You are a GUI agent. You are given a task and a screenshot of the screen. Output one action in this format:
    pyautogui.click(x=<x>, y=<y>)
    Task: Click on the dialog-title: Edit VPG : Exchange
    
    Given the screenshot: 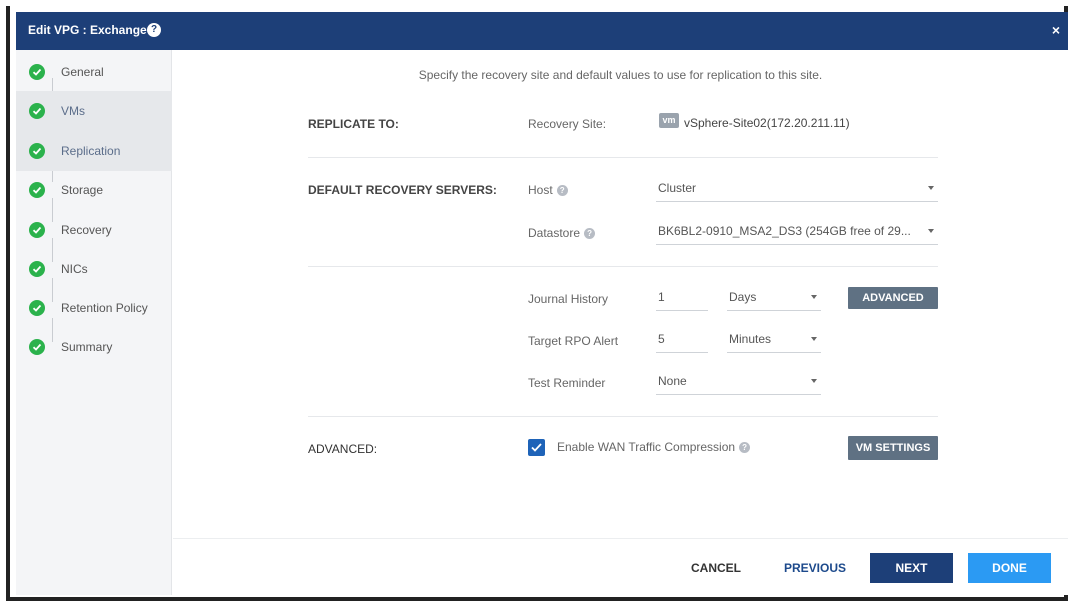 What is the action you would take?
    pyautogui.click(x=87, y=30)
    